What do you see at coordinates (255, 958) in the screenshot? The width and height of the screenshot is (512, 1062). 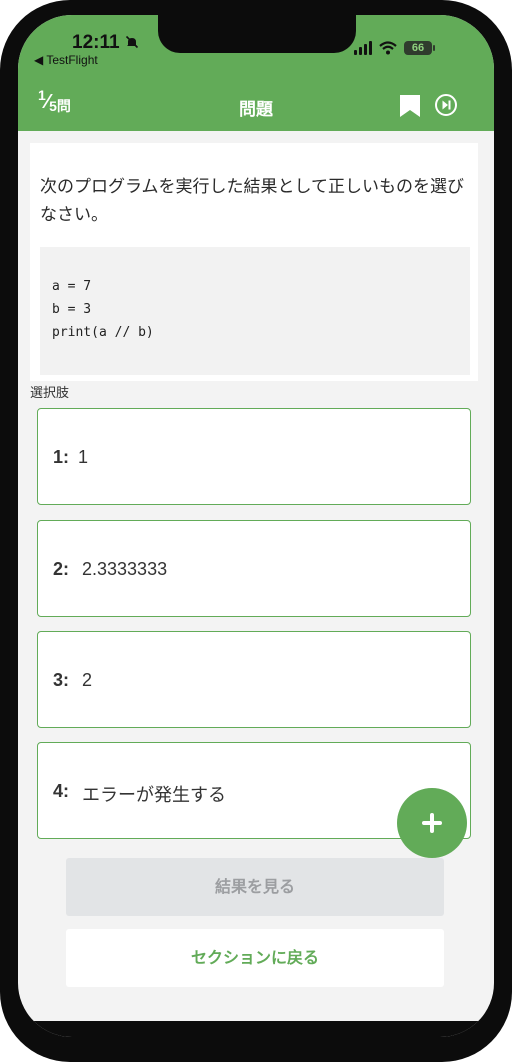 I see `back-to-section-button: セクションに戻る` at bounding box center [255, 958].